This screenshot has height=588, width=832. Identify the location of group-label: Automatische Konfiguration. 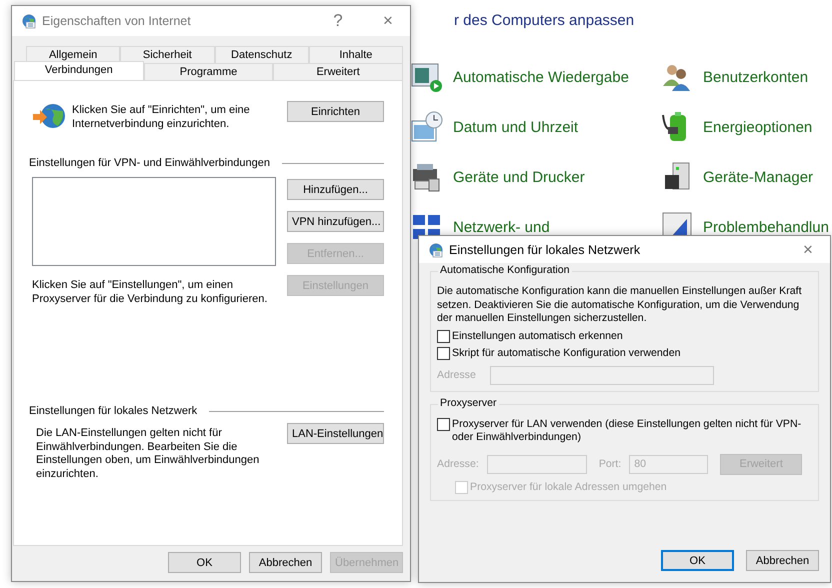
(505, 270).